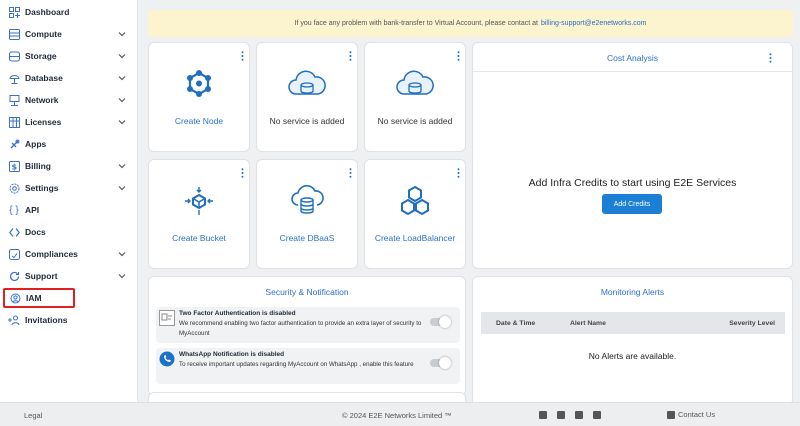 This screenshot has height=426, width=800. Describe the element at coordinates (167, 318) in the screenshot. I see `two-factor-icon` at that location.